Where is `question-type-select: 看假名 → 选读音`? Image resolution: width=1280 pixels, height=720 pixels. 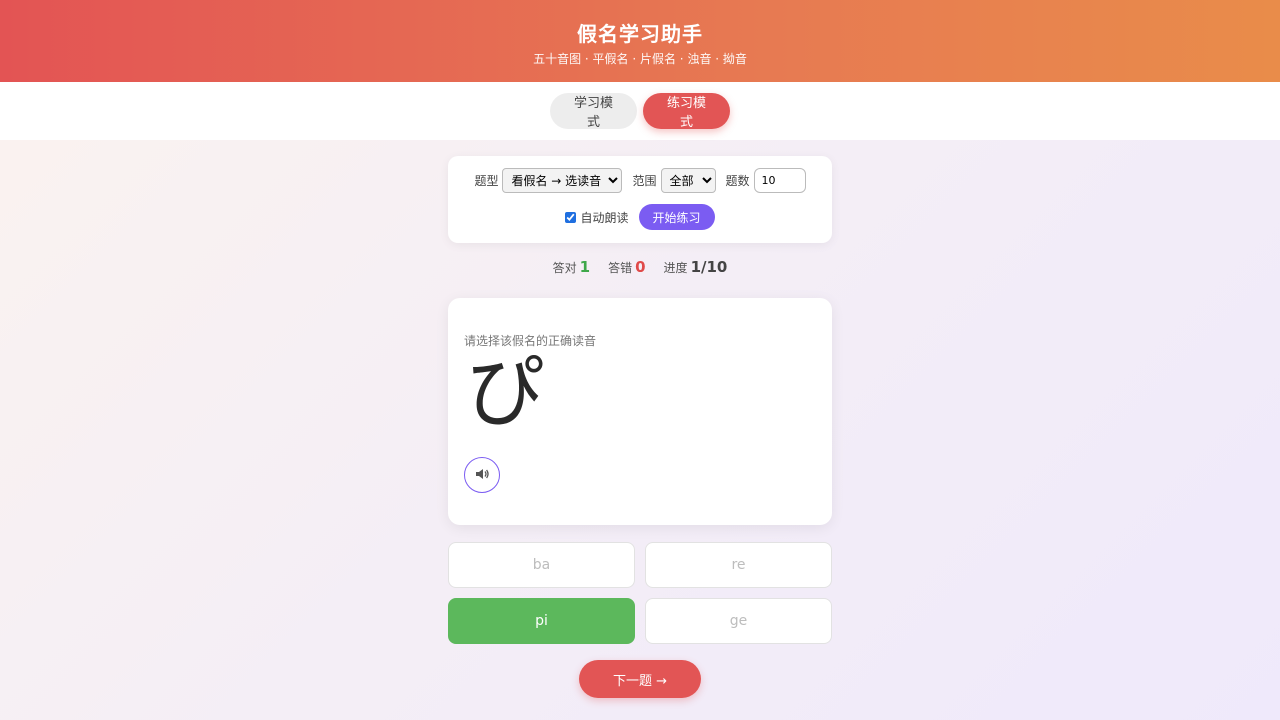 question-type-select: 看假名 → 选读音 is located at coordinates (562, 180).